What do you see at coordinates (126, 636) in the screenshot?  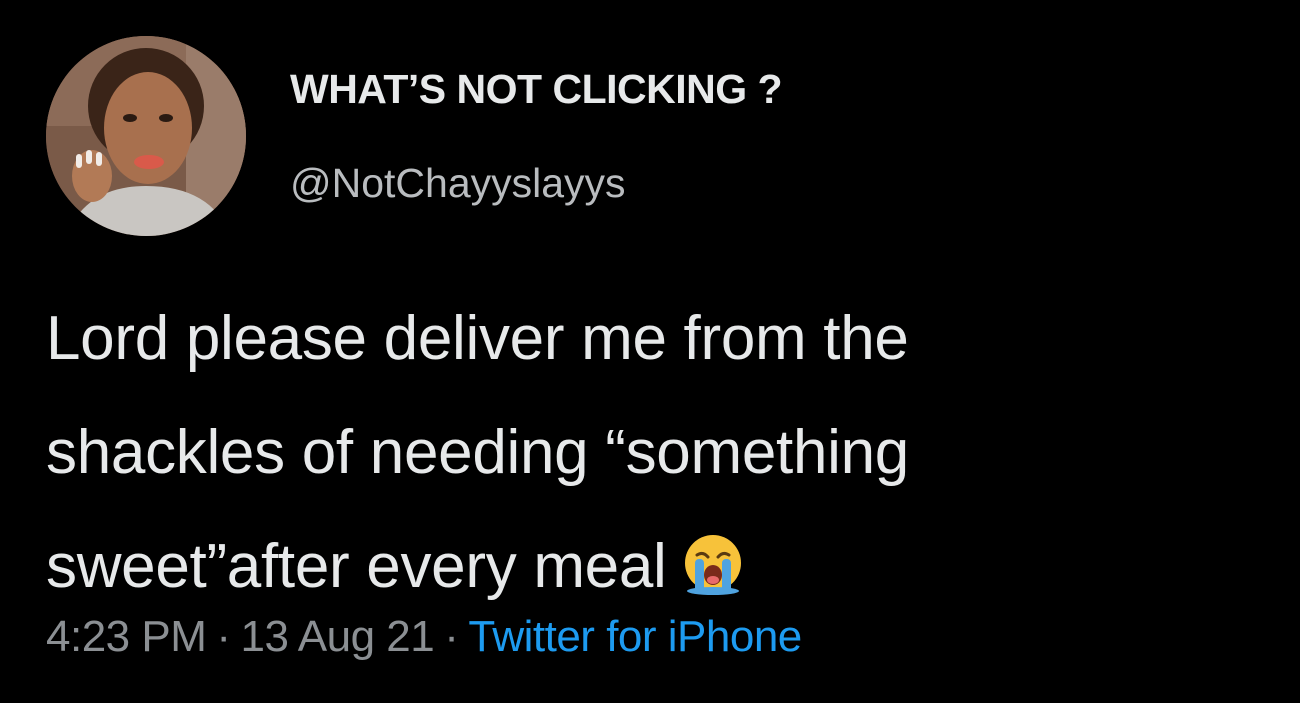 I see `tweet-time: 4:23 PM` at bounding box center [126, 636].